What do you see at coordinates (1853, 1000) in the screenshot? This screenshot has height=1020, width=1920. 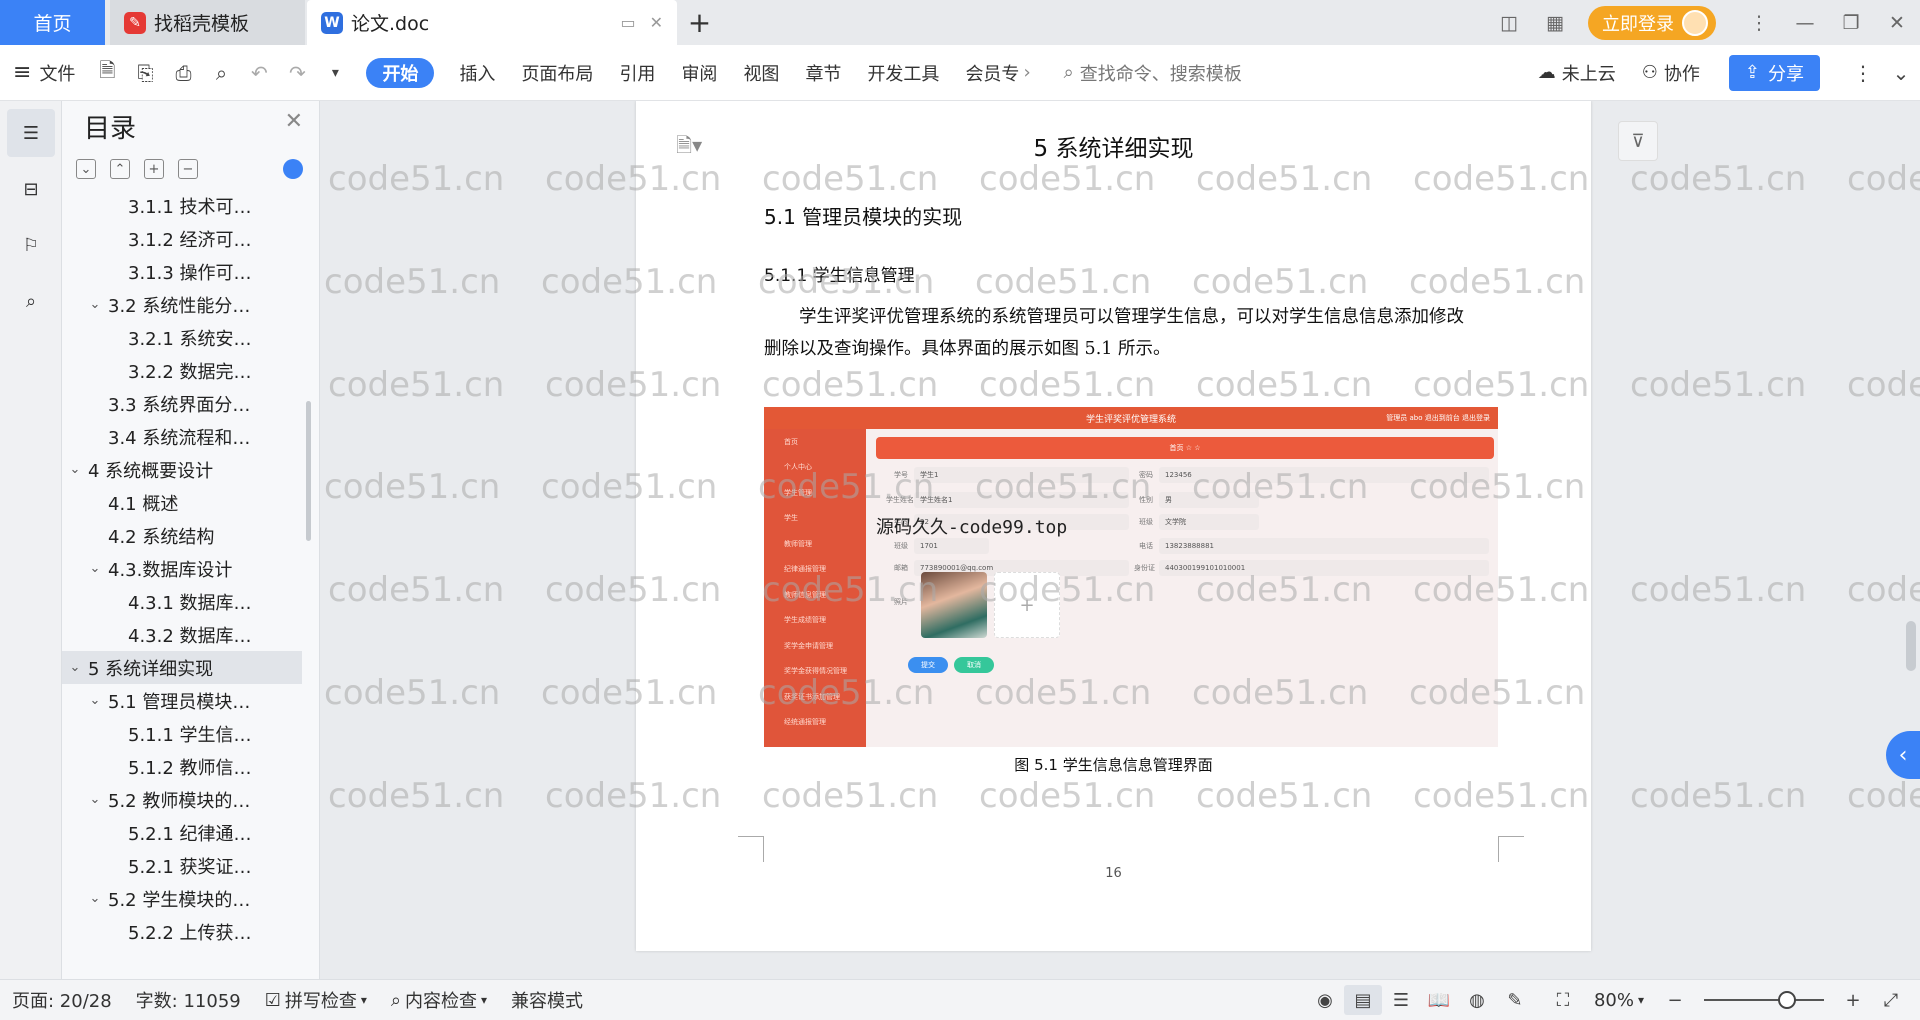 I see `zoom-in-icon: +` at bounding box center [1853, 1000].